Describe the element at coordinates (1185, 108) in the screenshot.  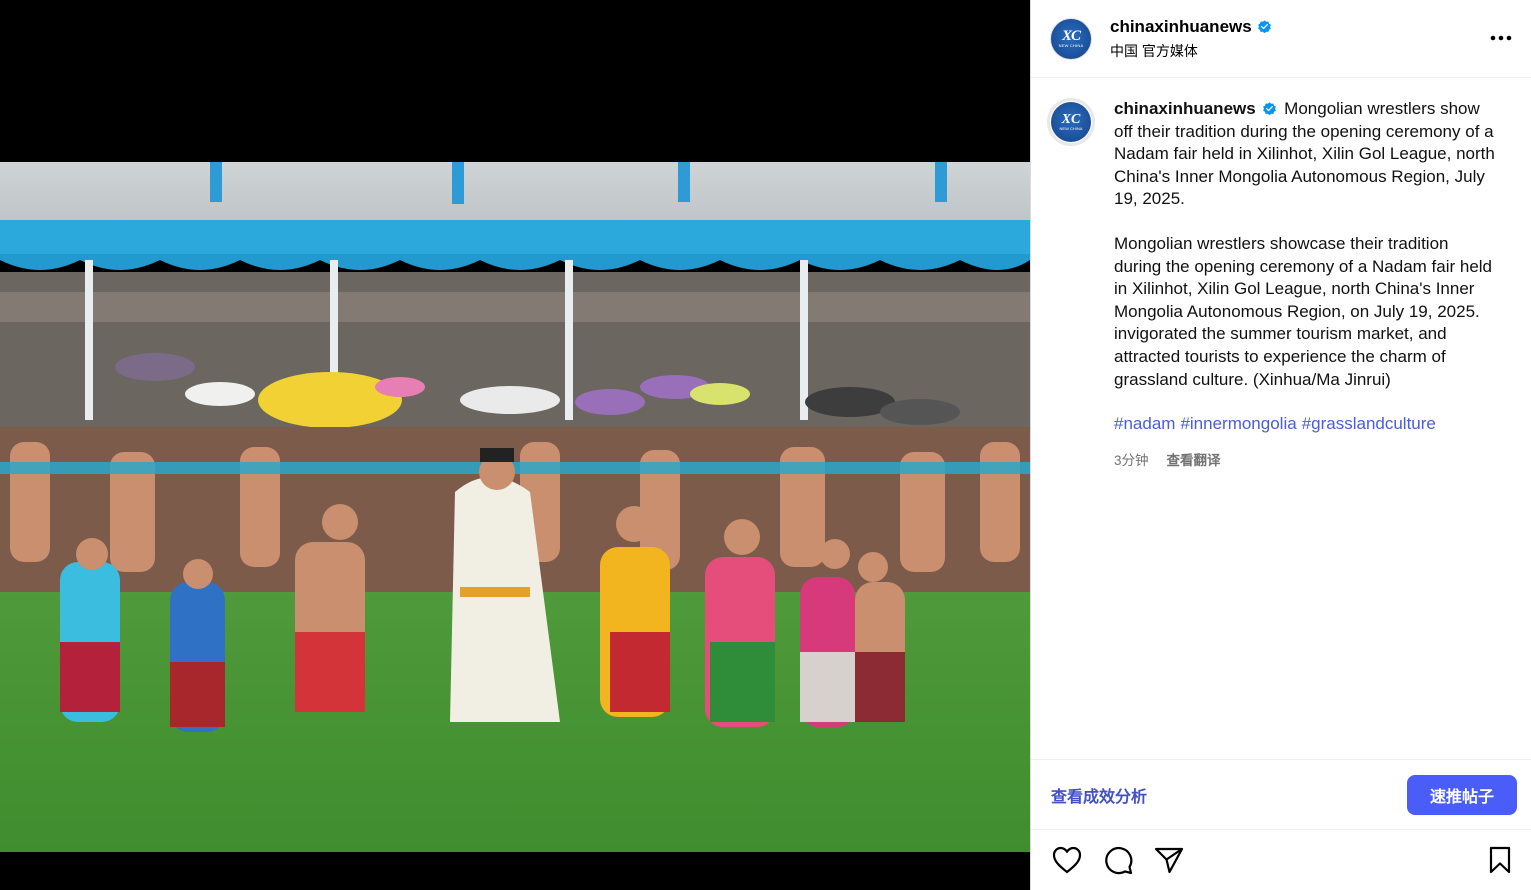
I see `caption-username: chinaxinhuanews` at that location.